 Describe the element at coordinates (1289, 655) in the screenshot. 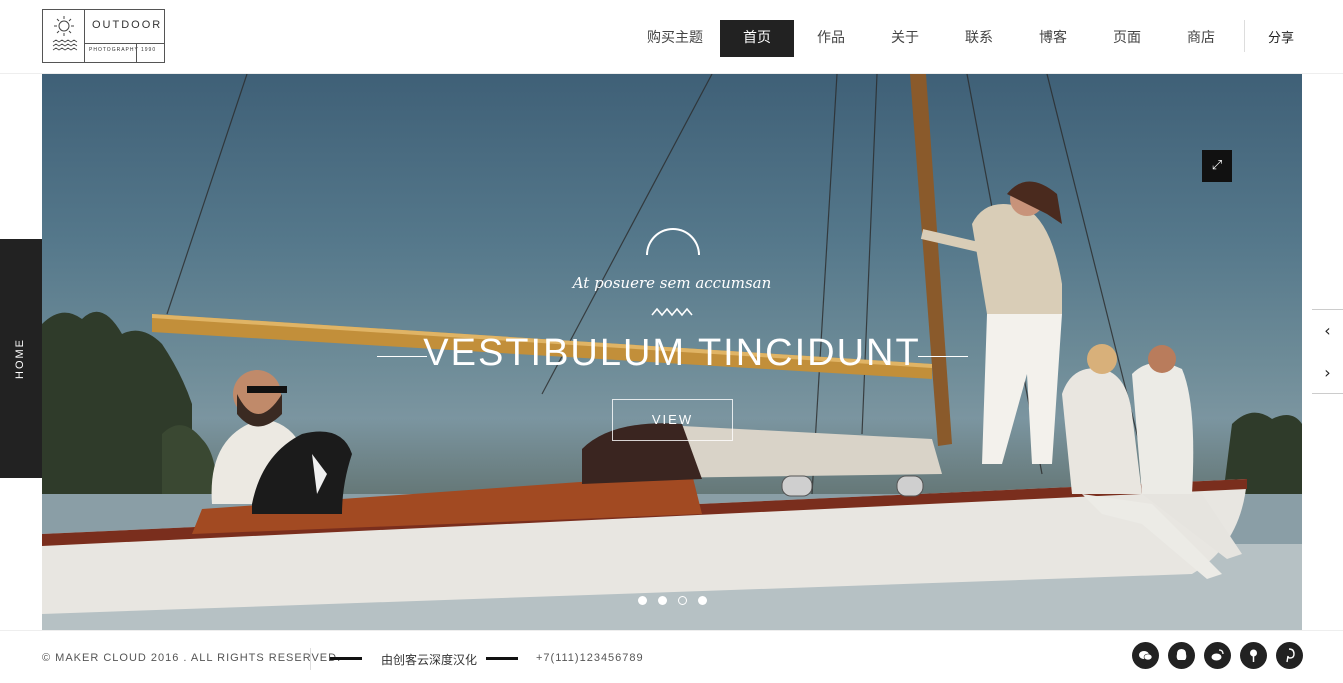

I see `pinterest-icon` at that location.